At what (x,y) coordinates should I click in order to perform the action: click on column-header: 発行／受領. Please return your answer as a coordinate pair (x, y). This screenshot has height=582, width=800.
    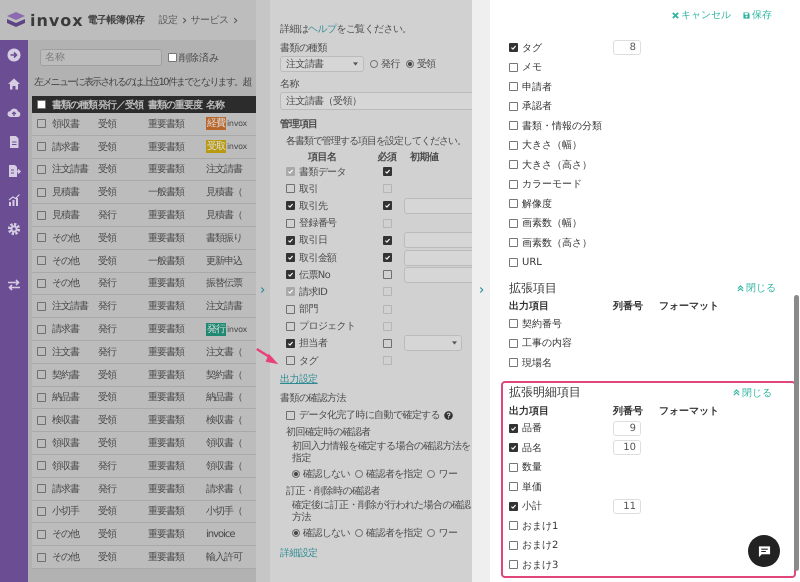
    Looking at the image, I should click on (123, 105).